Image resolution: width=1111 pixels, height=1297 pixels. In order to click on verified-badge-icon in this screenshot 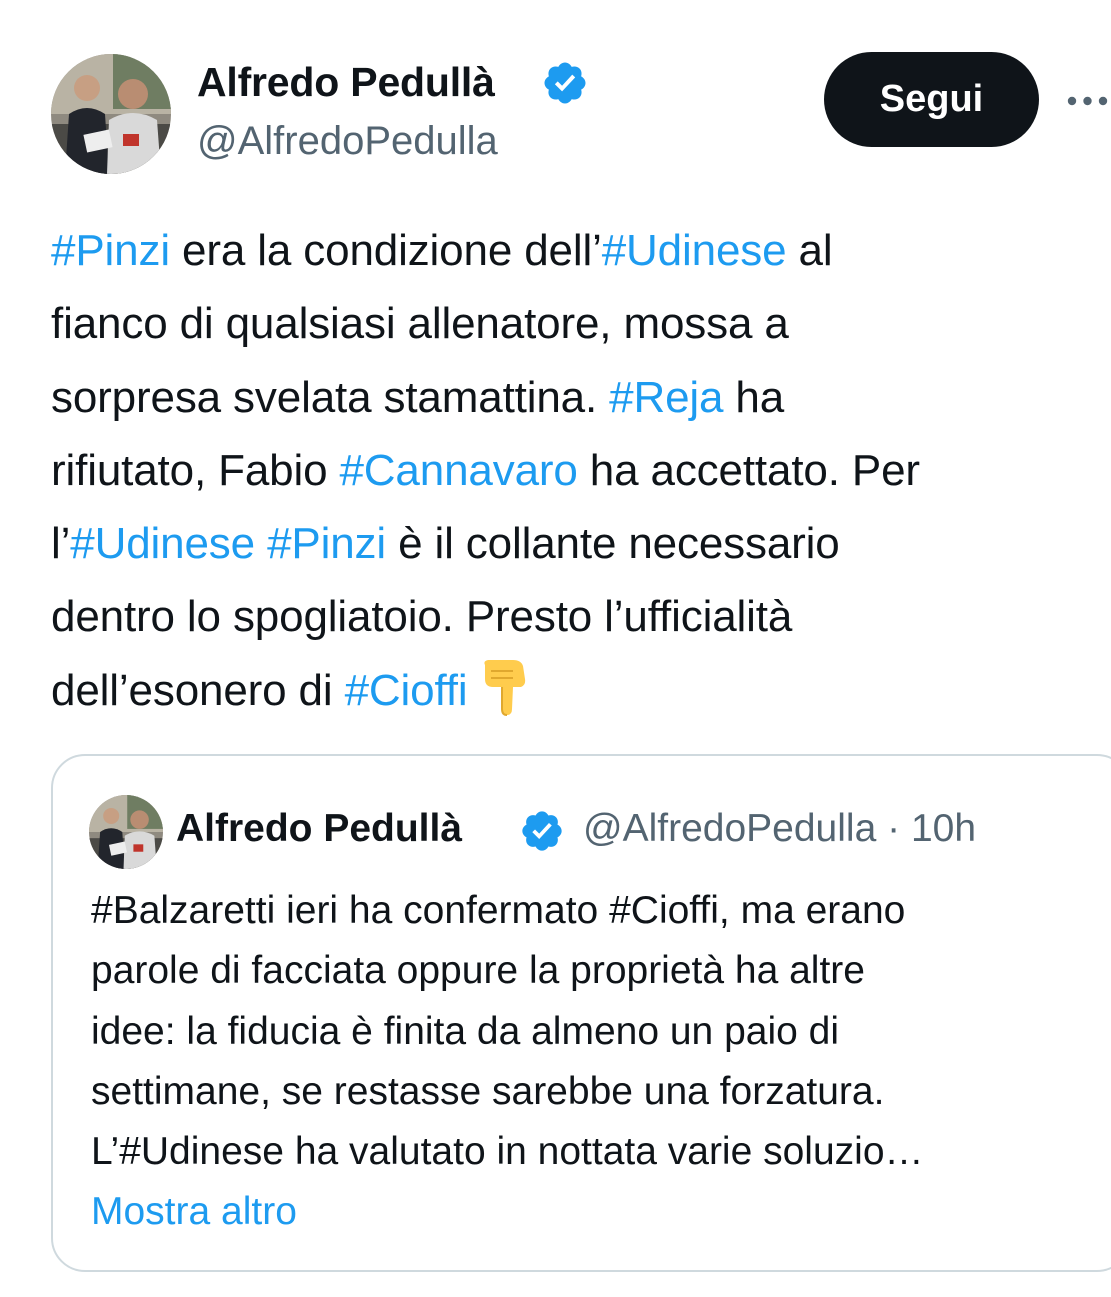, I will do `click(565, 83)`.